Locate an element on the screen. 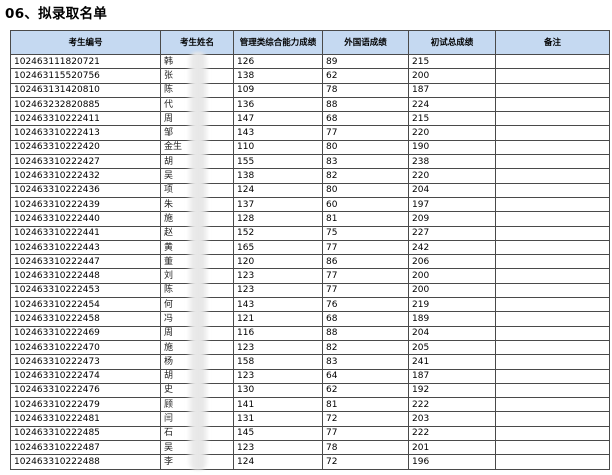 This screenshot has width=612, height=475. language-score-cell: 80 is located at coordinates (365, 147).